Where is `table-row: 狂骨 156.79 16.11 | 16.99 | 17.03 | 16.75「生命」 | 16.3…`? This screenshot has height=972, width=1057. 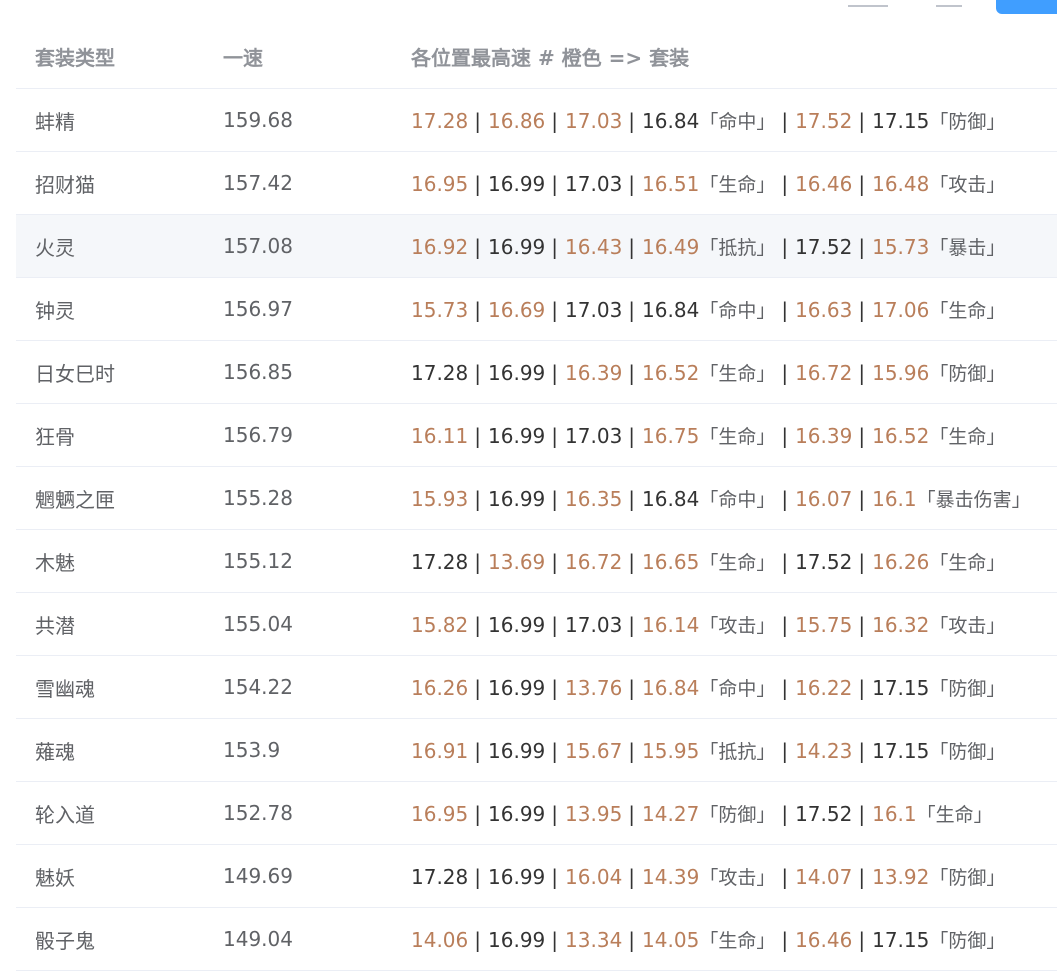
table-row: 狂骨 156.79 16.11 | 16.99 | 17.03 | 16.75「生命」 | 16.3… is located at coordinates (536, 435).